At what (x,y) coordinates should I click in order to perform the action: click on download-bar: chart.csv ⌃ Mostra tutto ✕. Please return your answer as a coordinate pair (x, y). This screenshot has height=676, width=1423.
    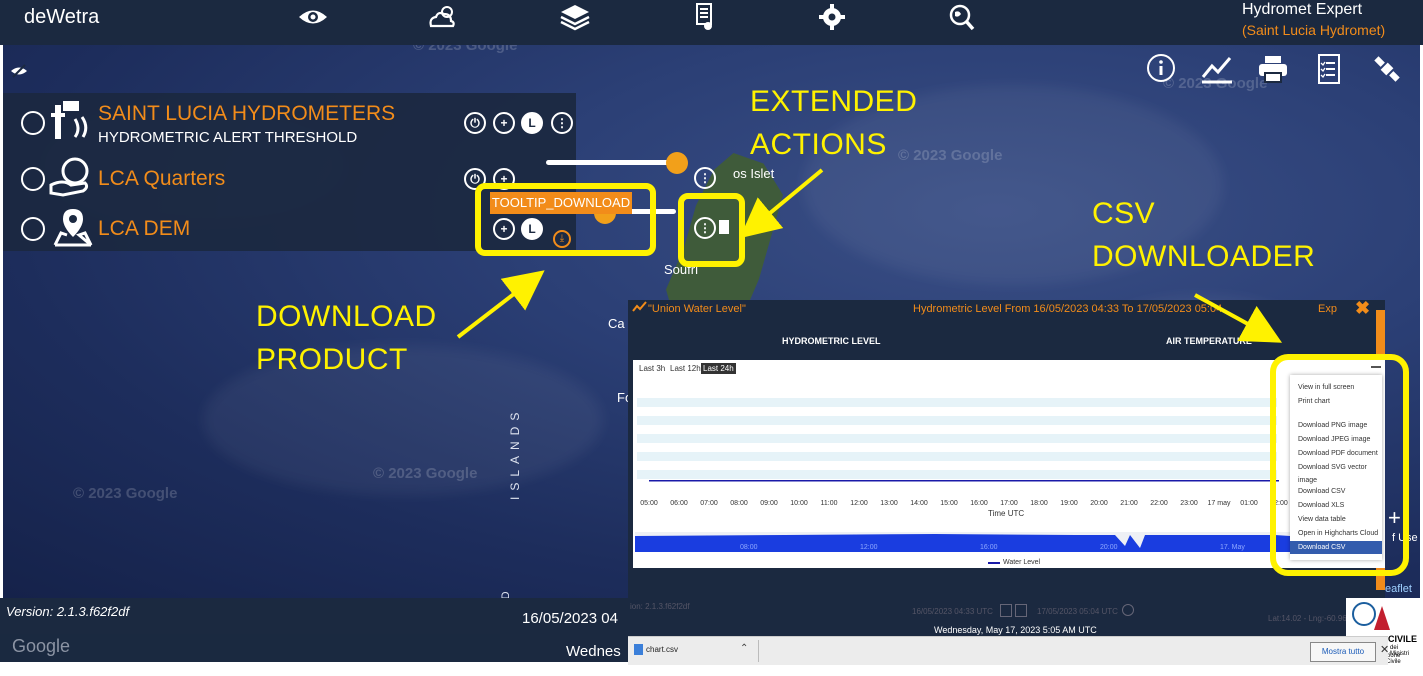
    Looking at the image, I should click on (1008, 650).